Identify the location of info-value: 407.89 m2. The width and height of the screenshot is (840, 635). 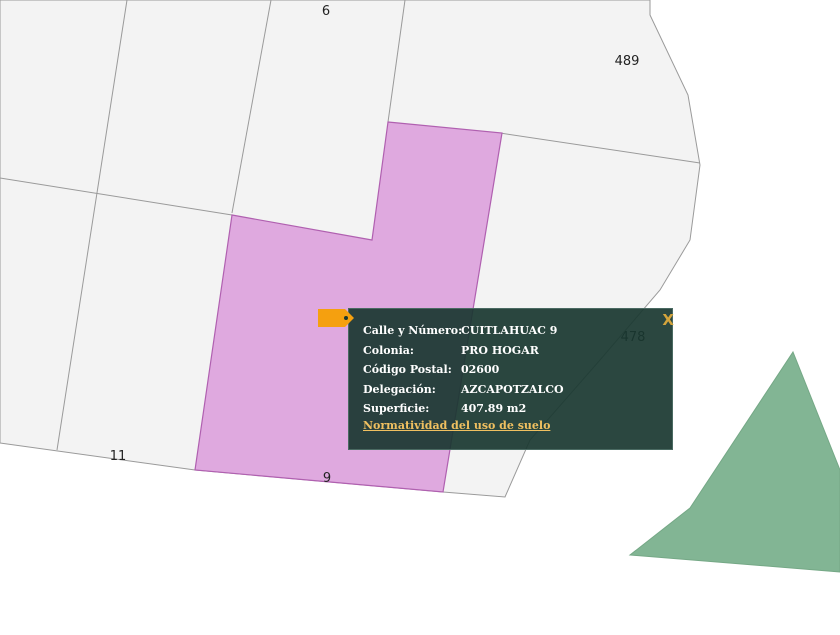
(494, 408).